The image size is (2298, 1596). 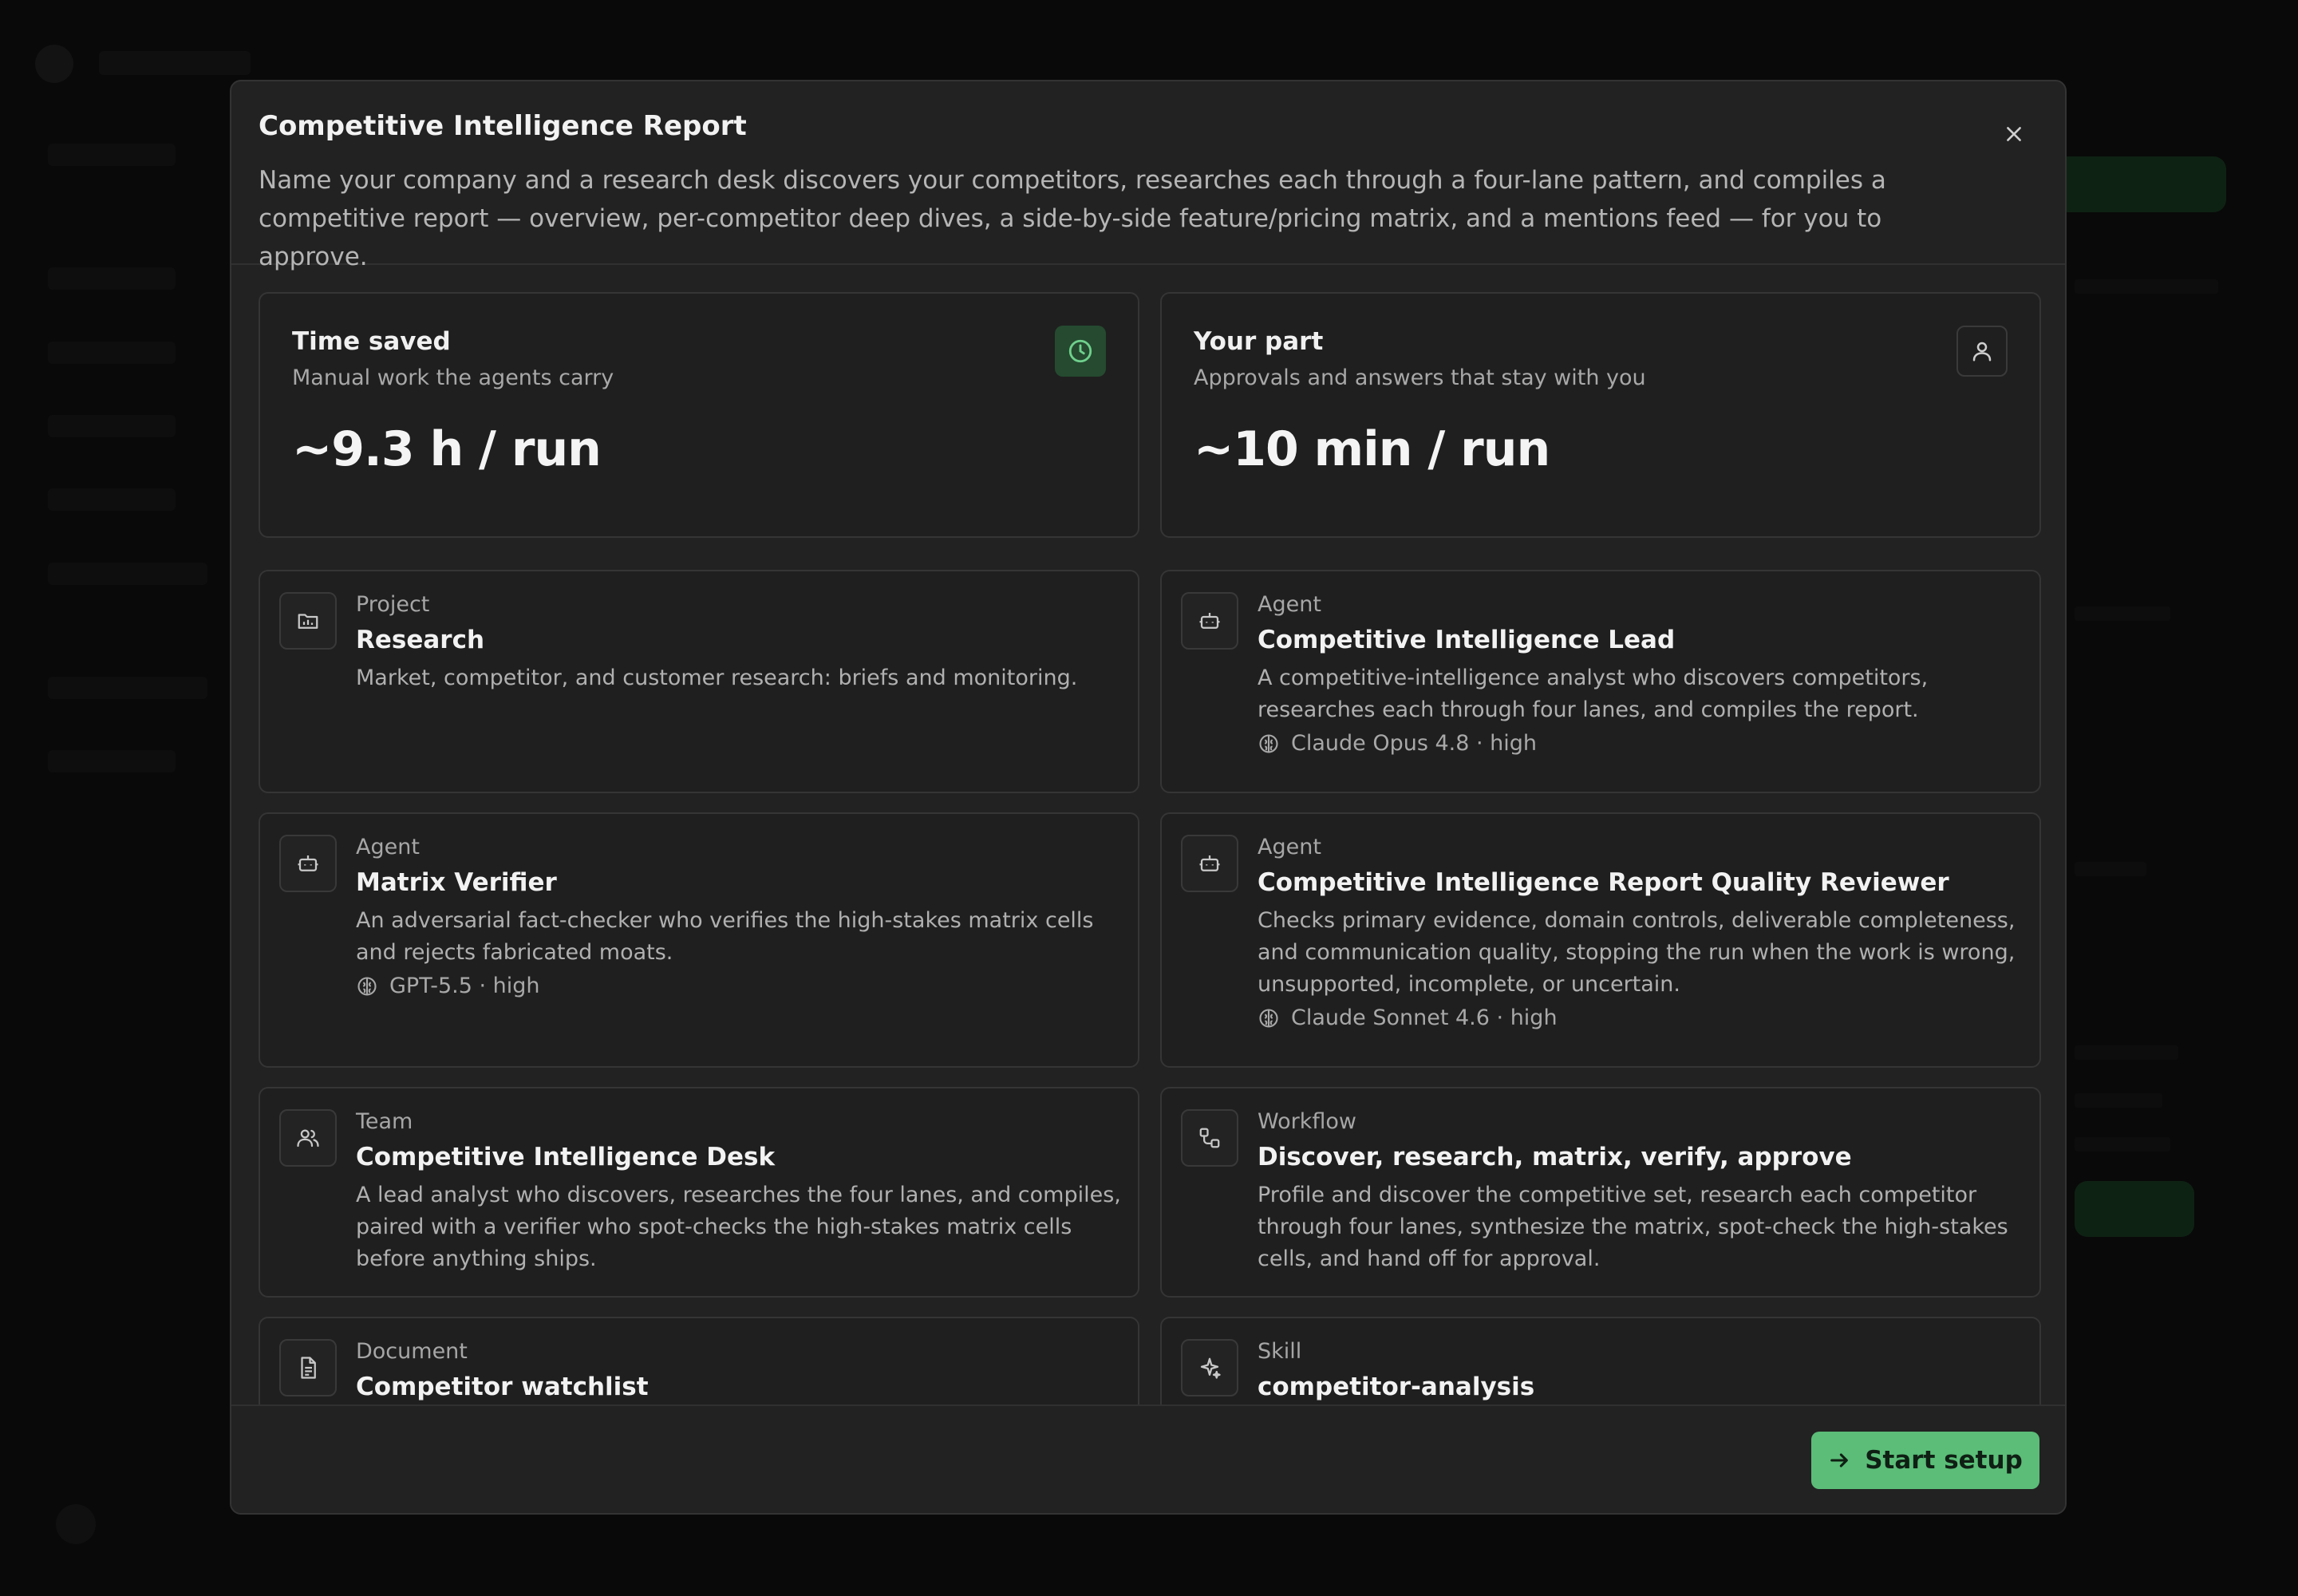 I want to click on item-name: Research, so click(x=421, y=640).